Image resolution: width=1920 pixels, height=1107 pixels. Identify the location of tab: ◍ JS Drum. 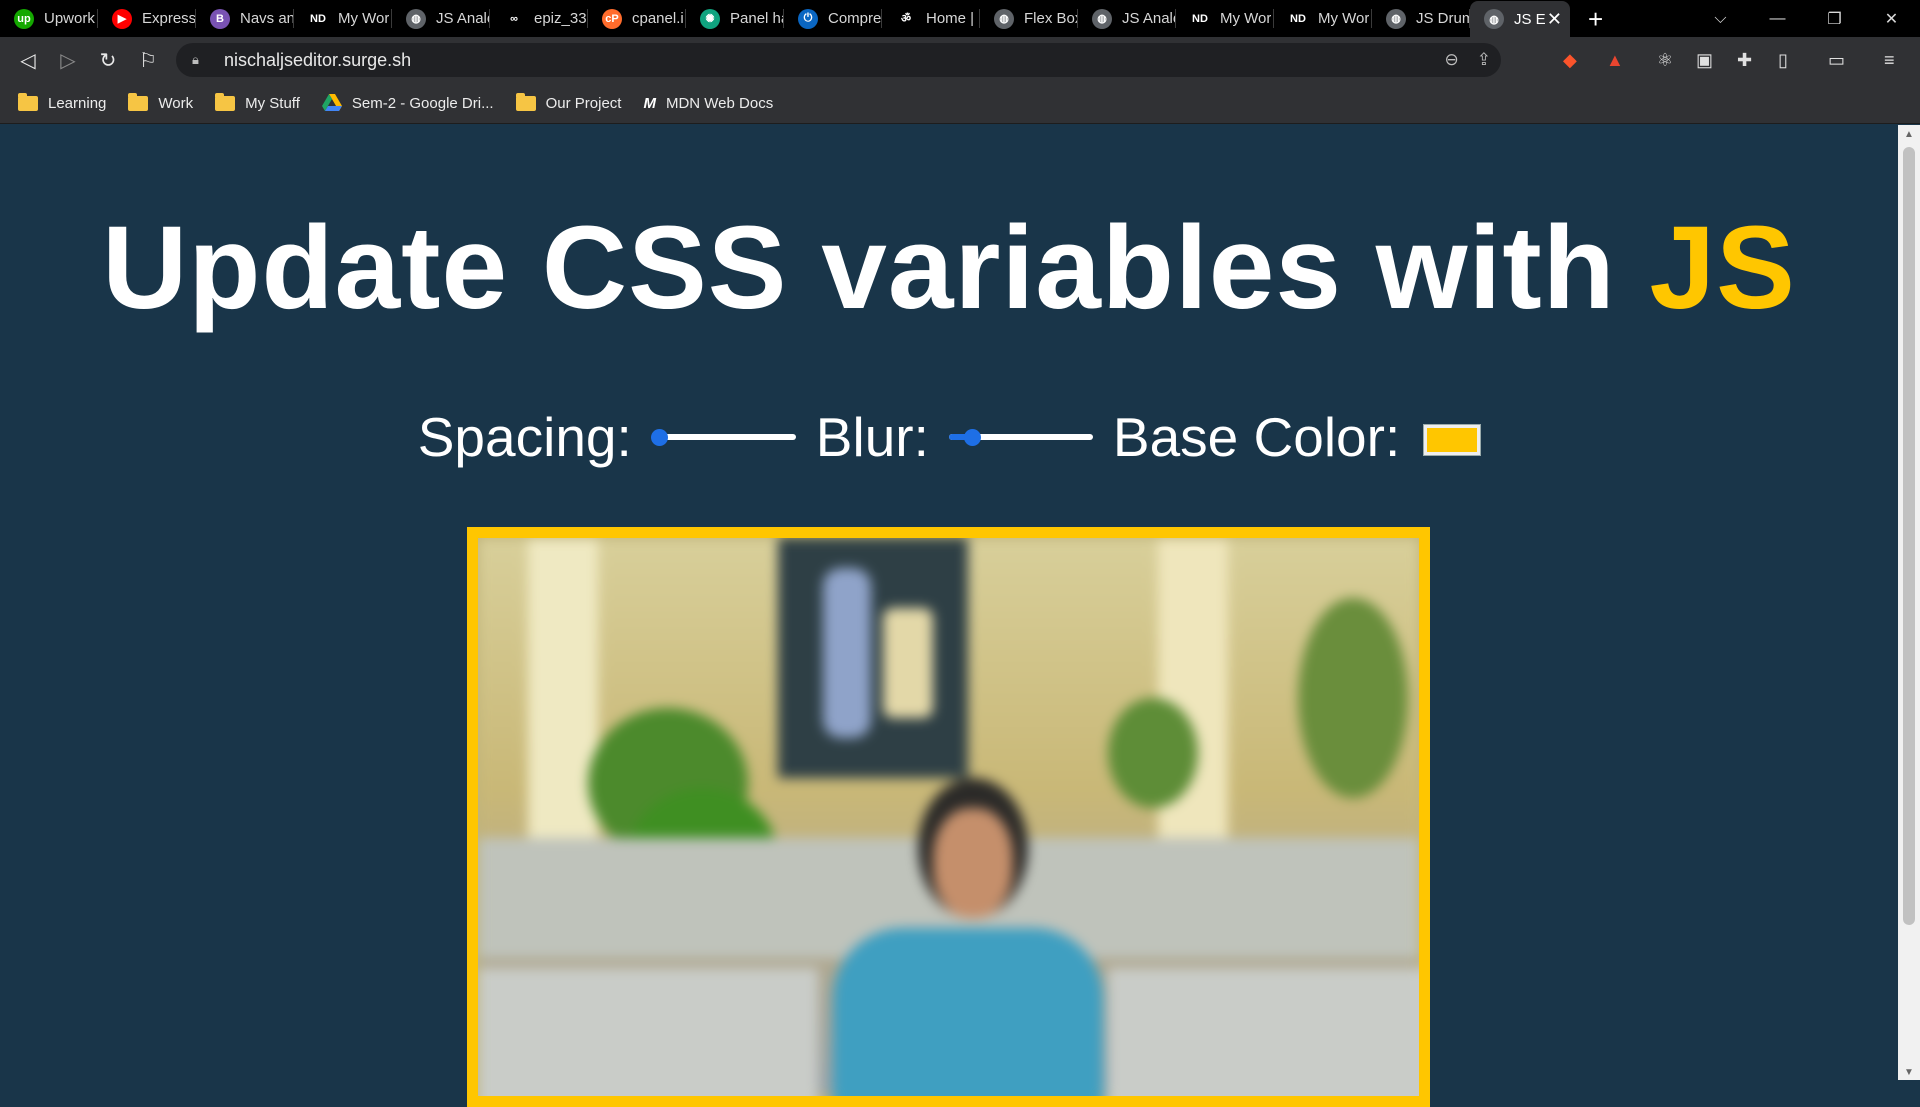
(1421, 18).